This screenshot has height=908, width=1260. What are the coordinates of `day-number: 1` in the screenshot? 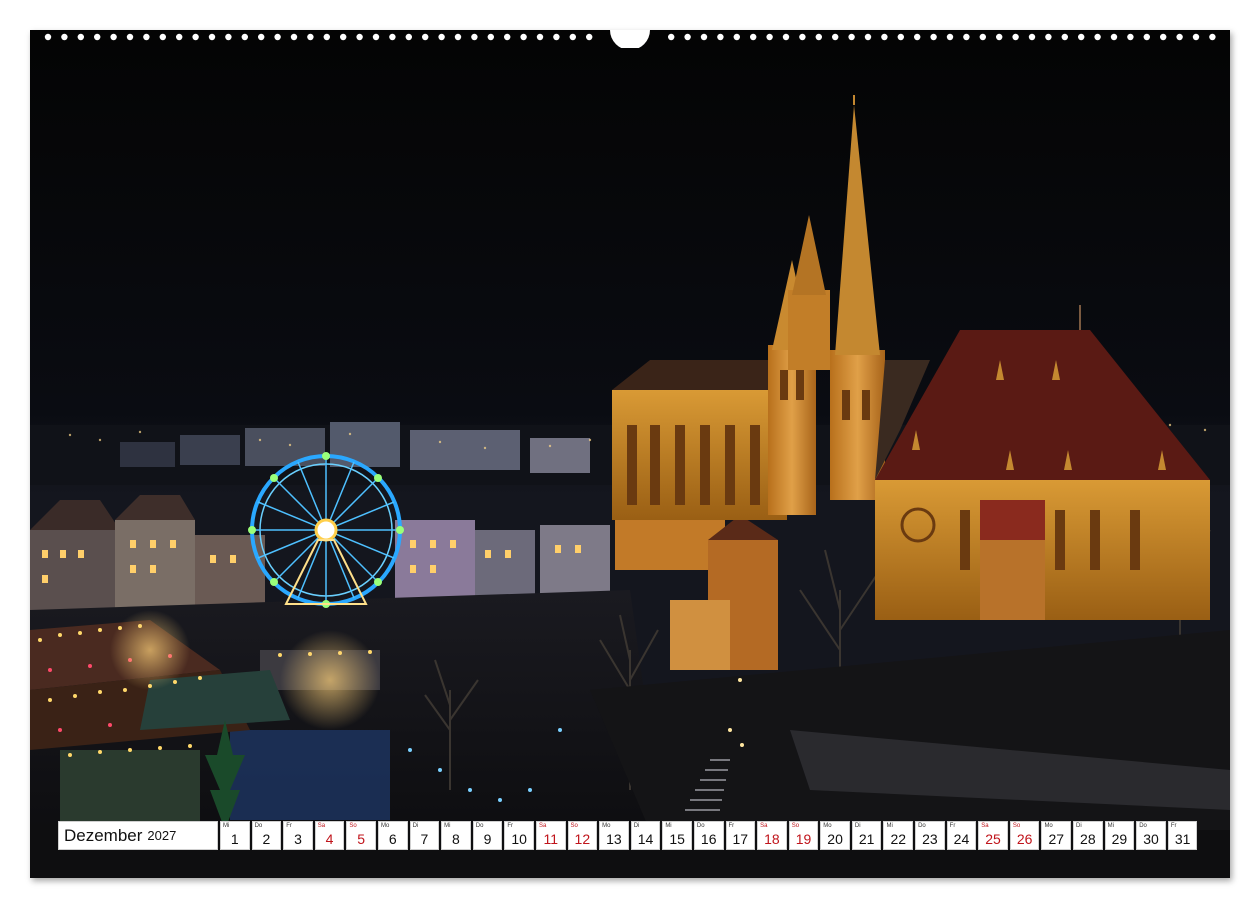 It's located at (234, 839).